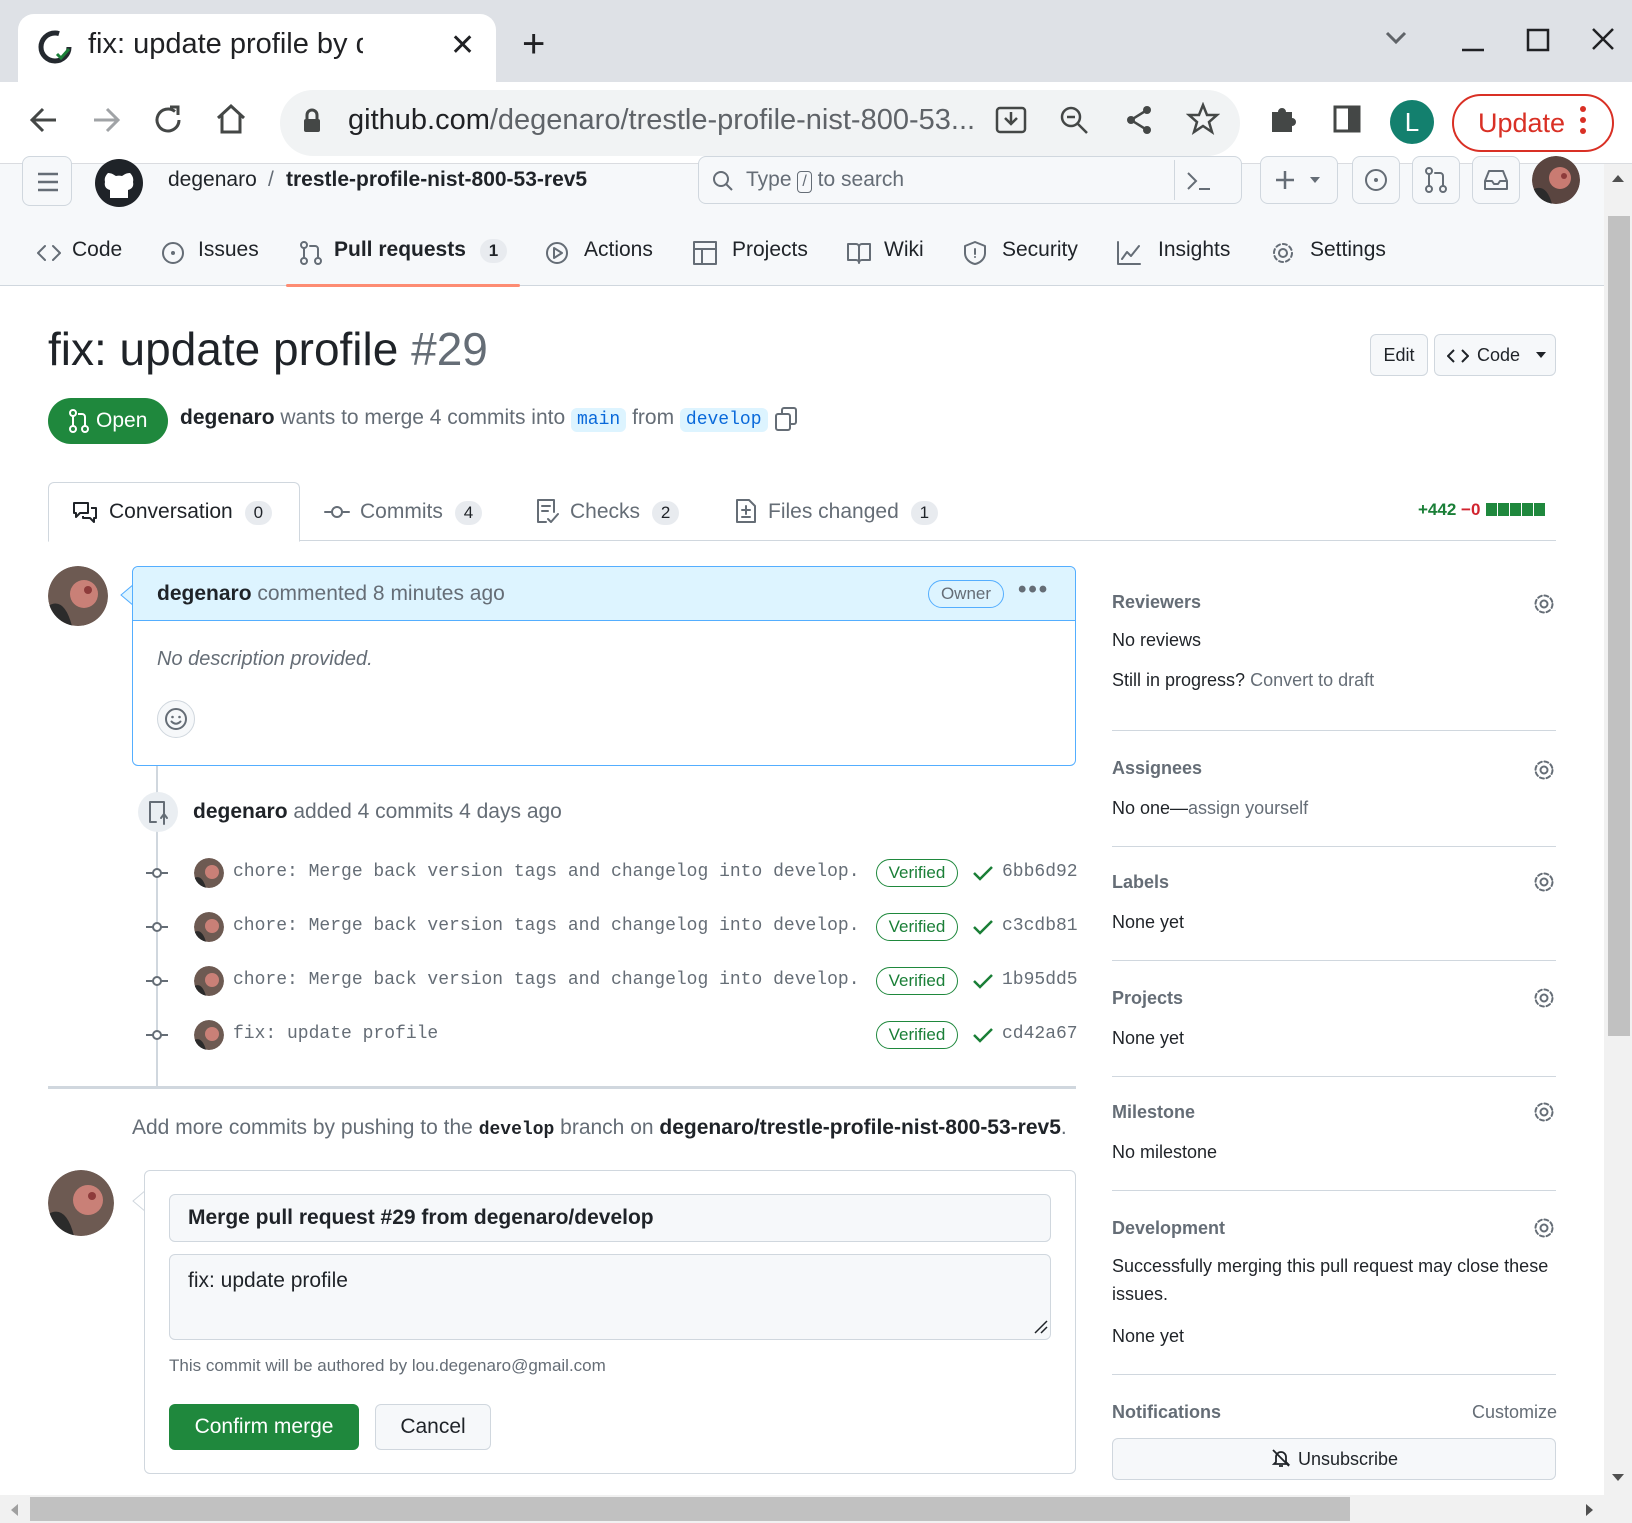  I want to click on add-reaction-button, so click(176, 719).